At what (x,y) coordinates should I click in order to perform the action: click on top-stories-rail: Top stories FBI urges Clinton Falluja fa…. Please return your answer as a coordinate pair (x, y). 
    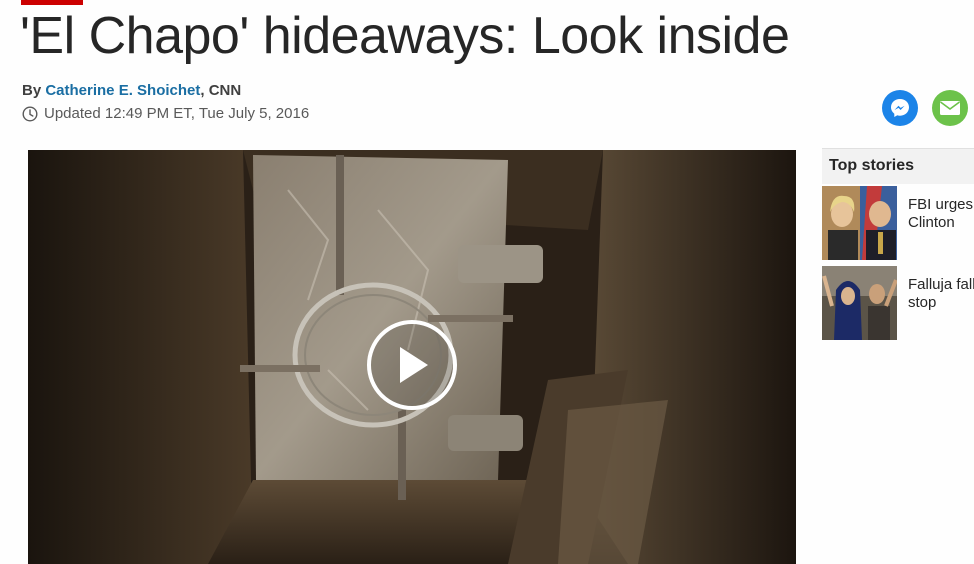
    Looking at the image, I should click on (898, 244).